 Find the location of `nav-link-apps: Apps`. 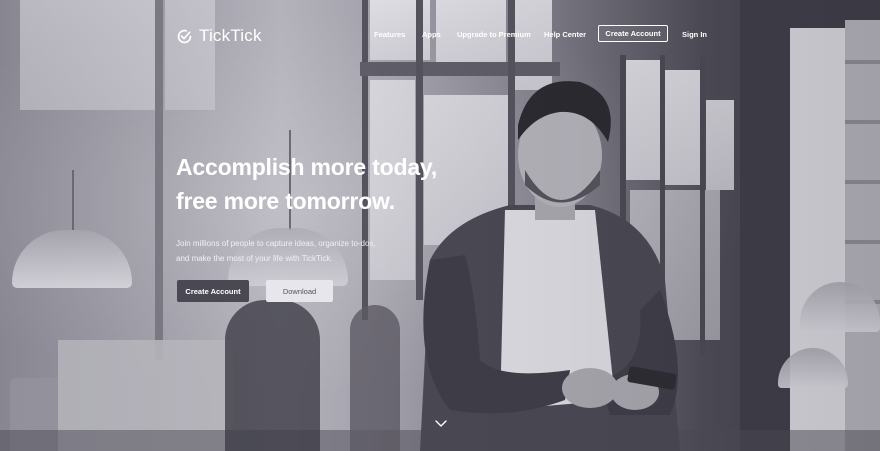

nav-link-apps: Apps is located at coordinates (431, 34).